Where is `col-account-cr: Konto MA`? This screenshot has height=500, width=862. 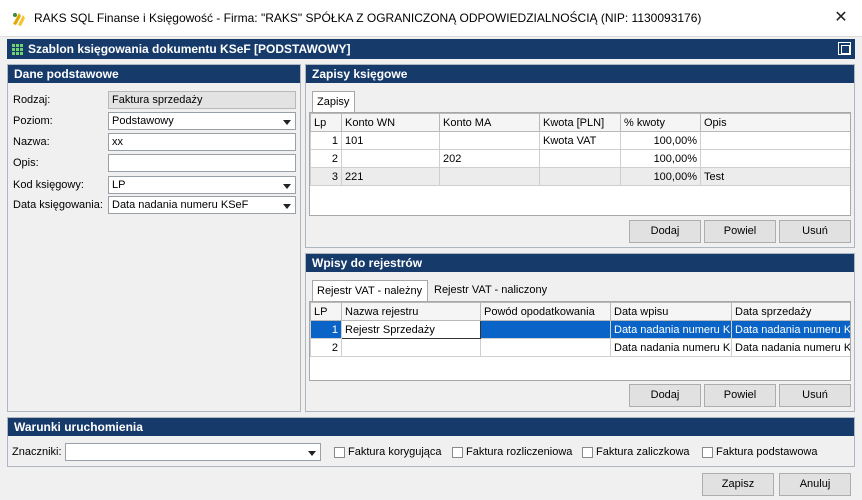 col-account-cr: Konto MA is located at coordinates (489, 122).